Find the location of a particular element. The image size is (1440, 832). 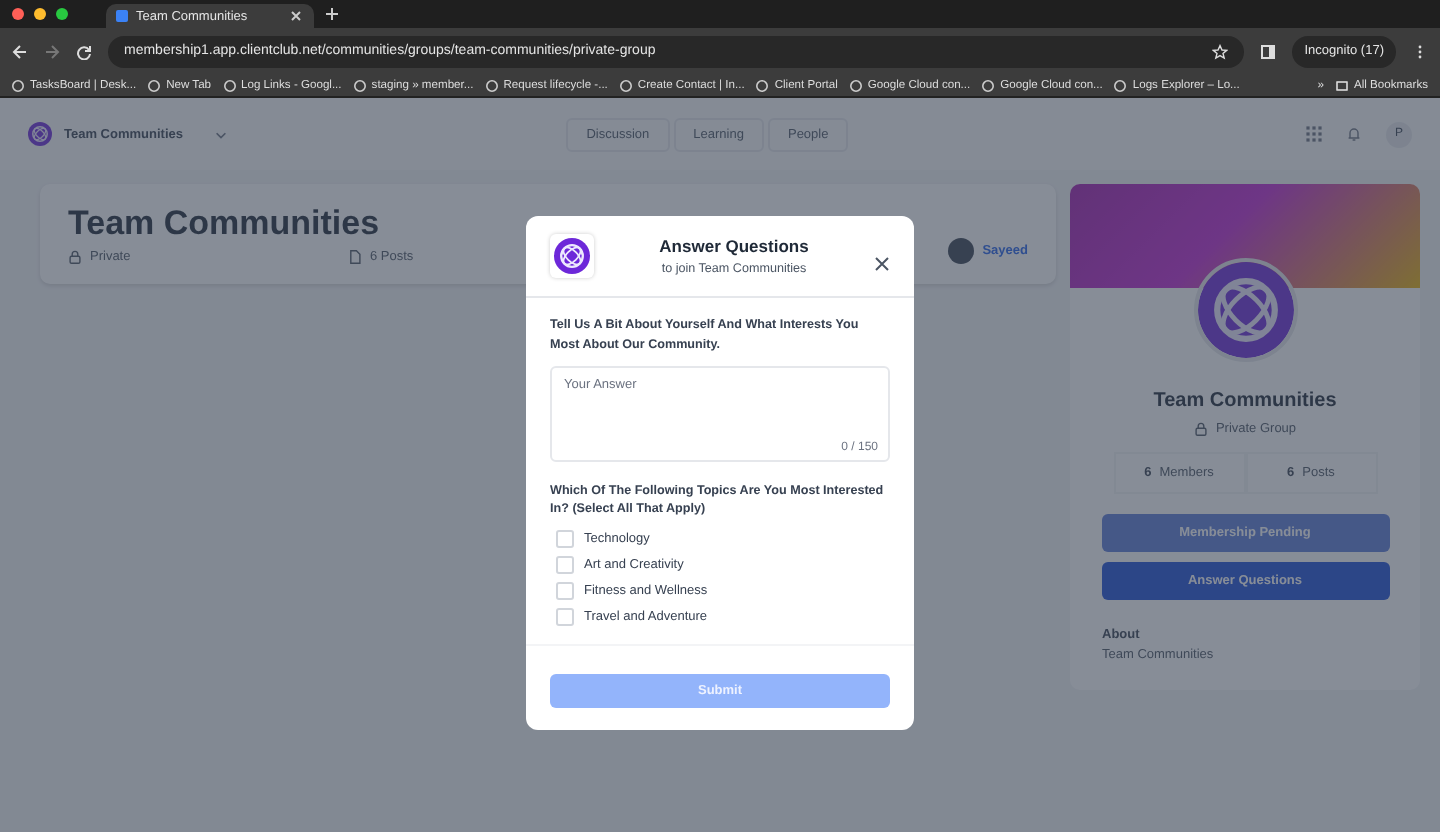

document-icon is located at coordinates (355, 257).